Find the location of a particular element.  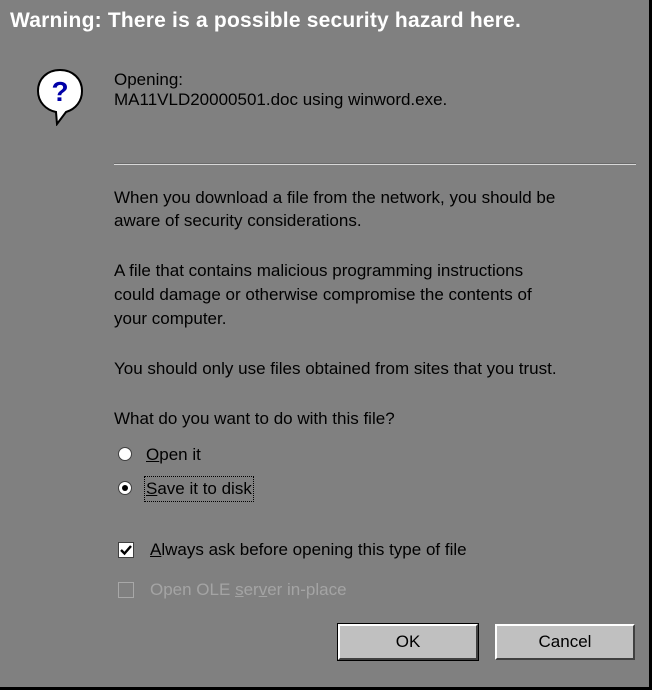

ole-mnemonic-s: s is located at coordinates (239, 589).